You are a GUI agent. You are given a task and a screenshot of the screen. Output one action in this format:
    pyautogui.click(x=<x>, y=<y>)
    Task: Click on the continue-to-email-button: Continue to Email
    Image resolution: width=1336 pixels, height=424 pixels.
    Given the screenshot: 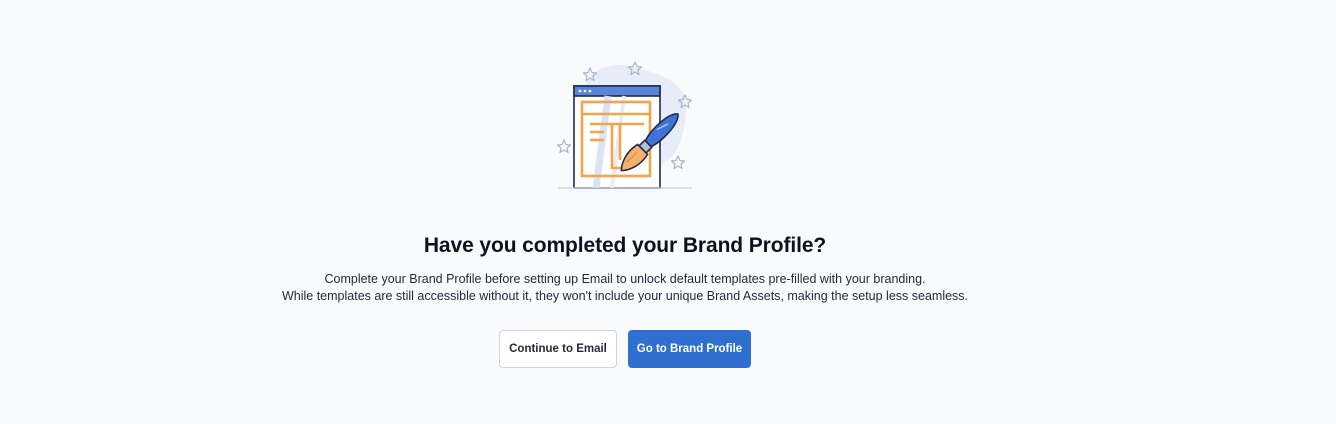 What is the action you would take?
    pyautogui.click(x=558, y=349)
    